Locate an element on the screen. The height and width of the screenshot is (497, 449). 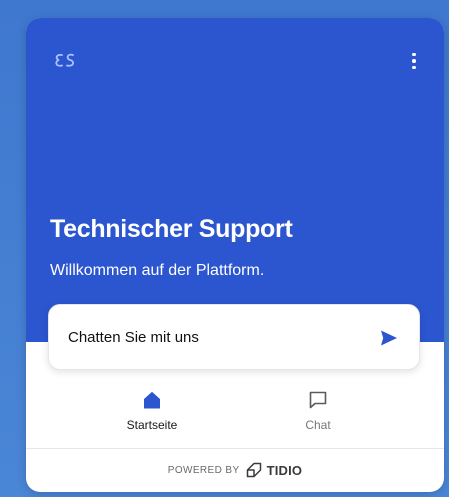
tidio-brand: TIDIO is located at coordinates (284, 470).